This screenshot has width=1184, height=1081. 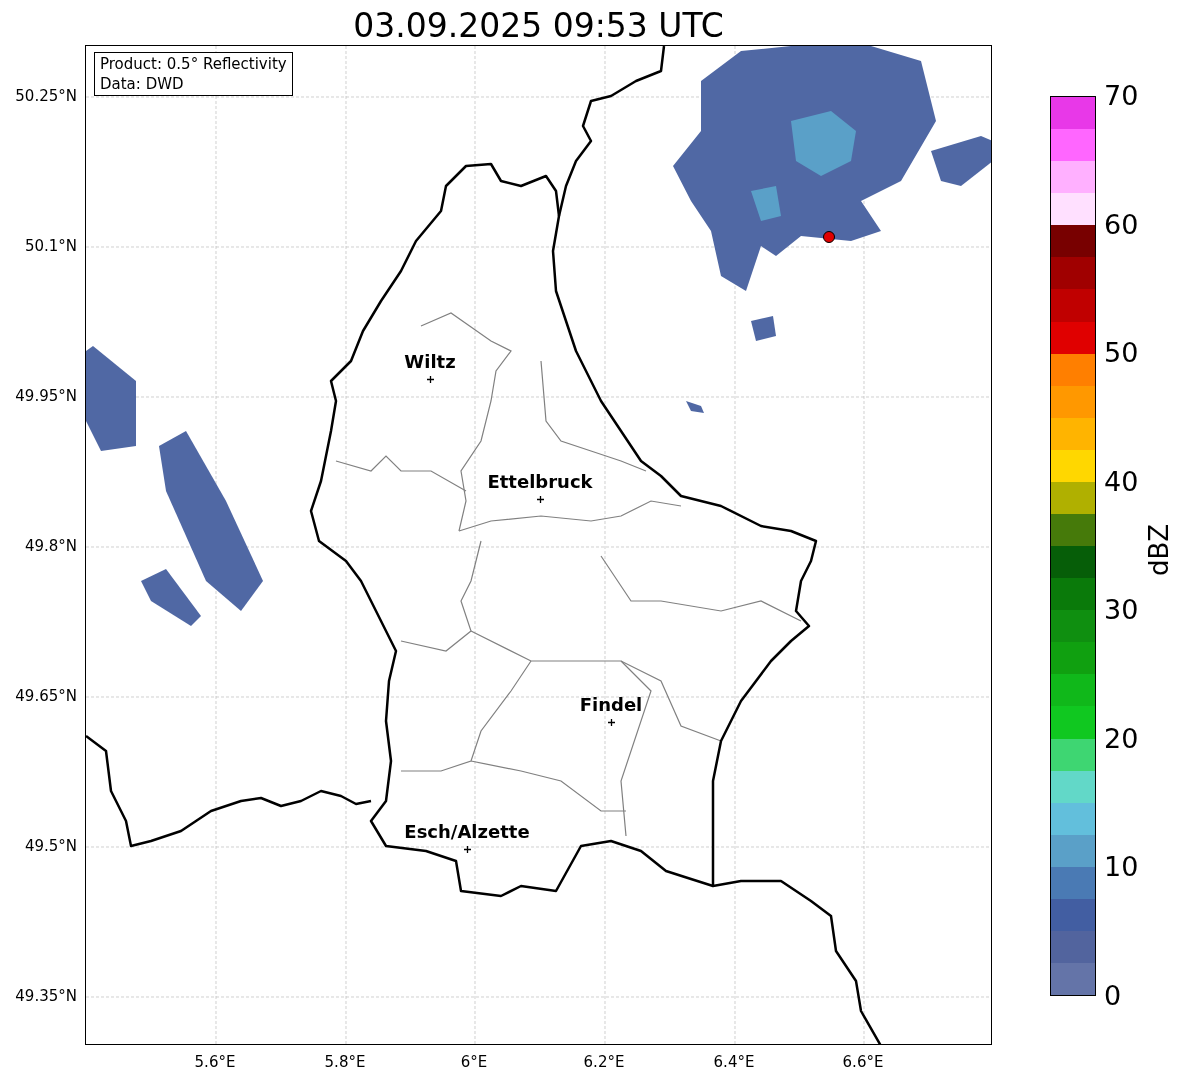 I want to click on chart-title: 03.09.2025 09:53 UTC, so click(x=538, y=26).